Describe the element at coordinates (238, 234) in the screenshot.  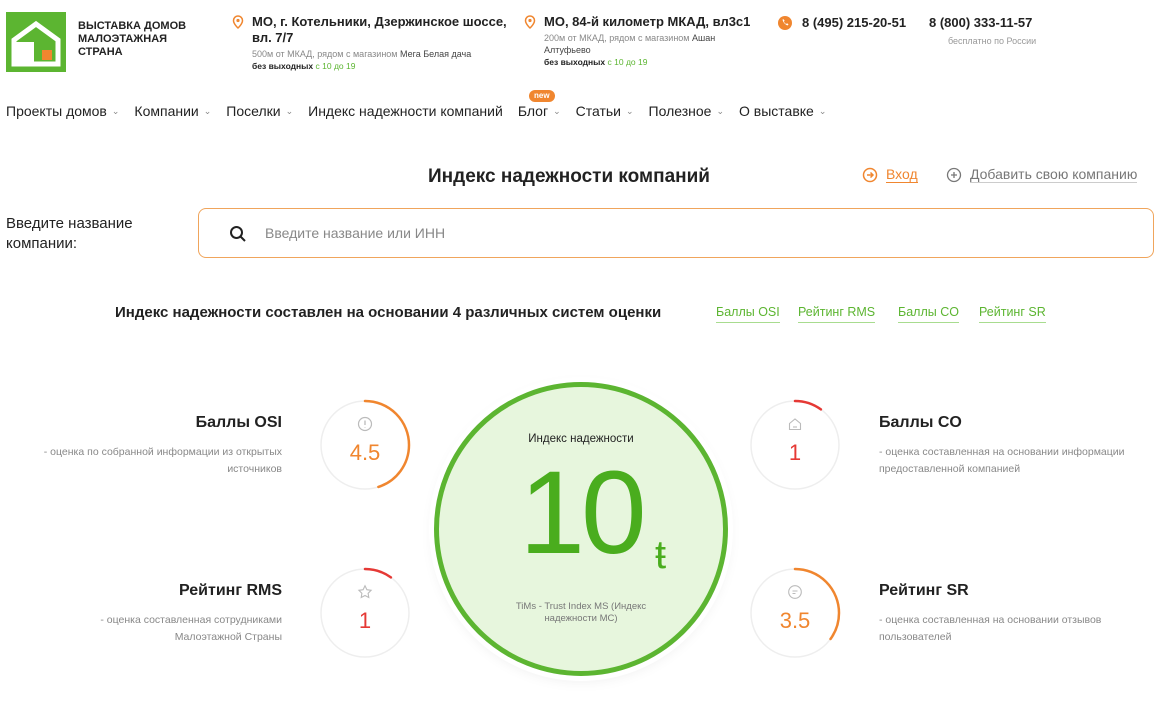
I see `search-icon` at that location.